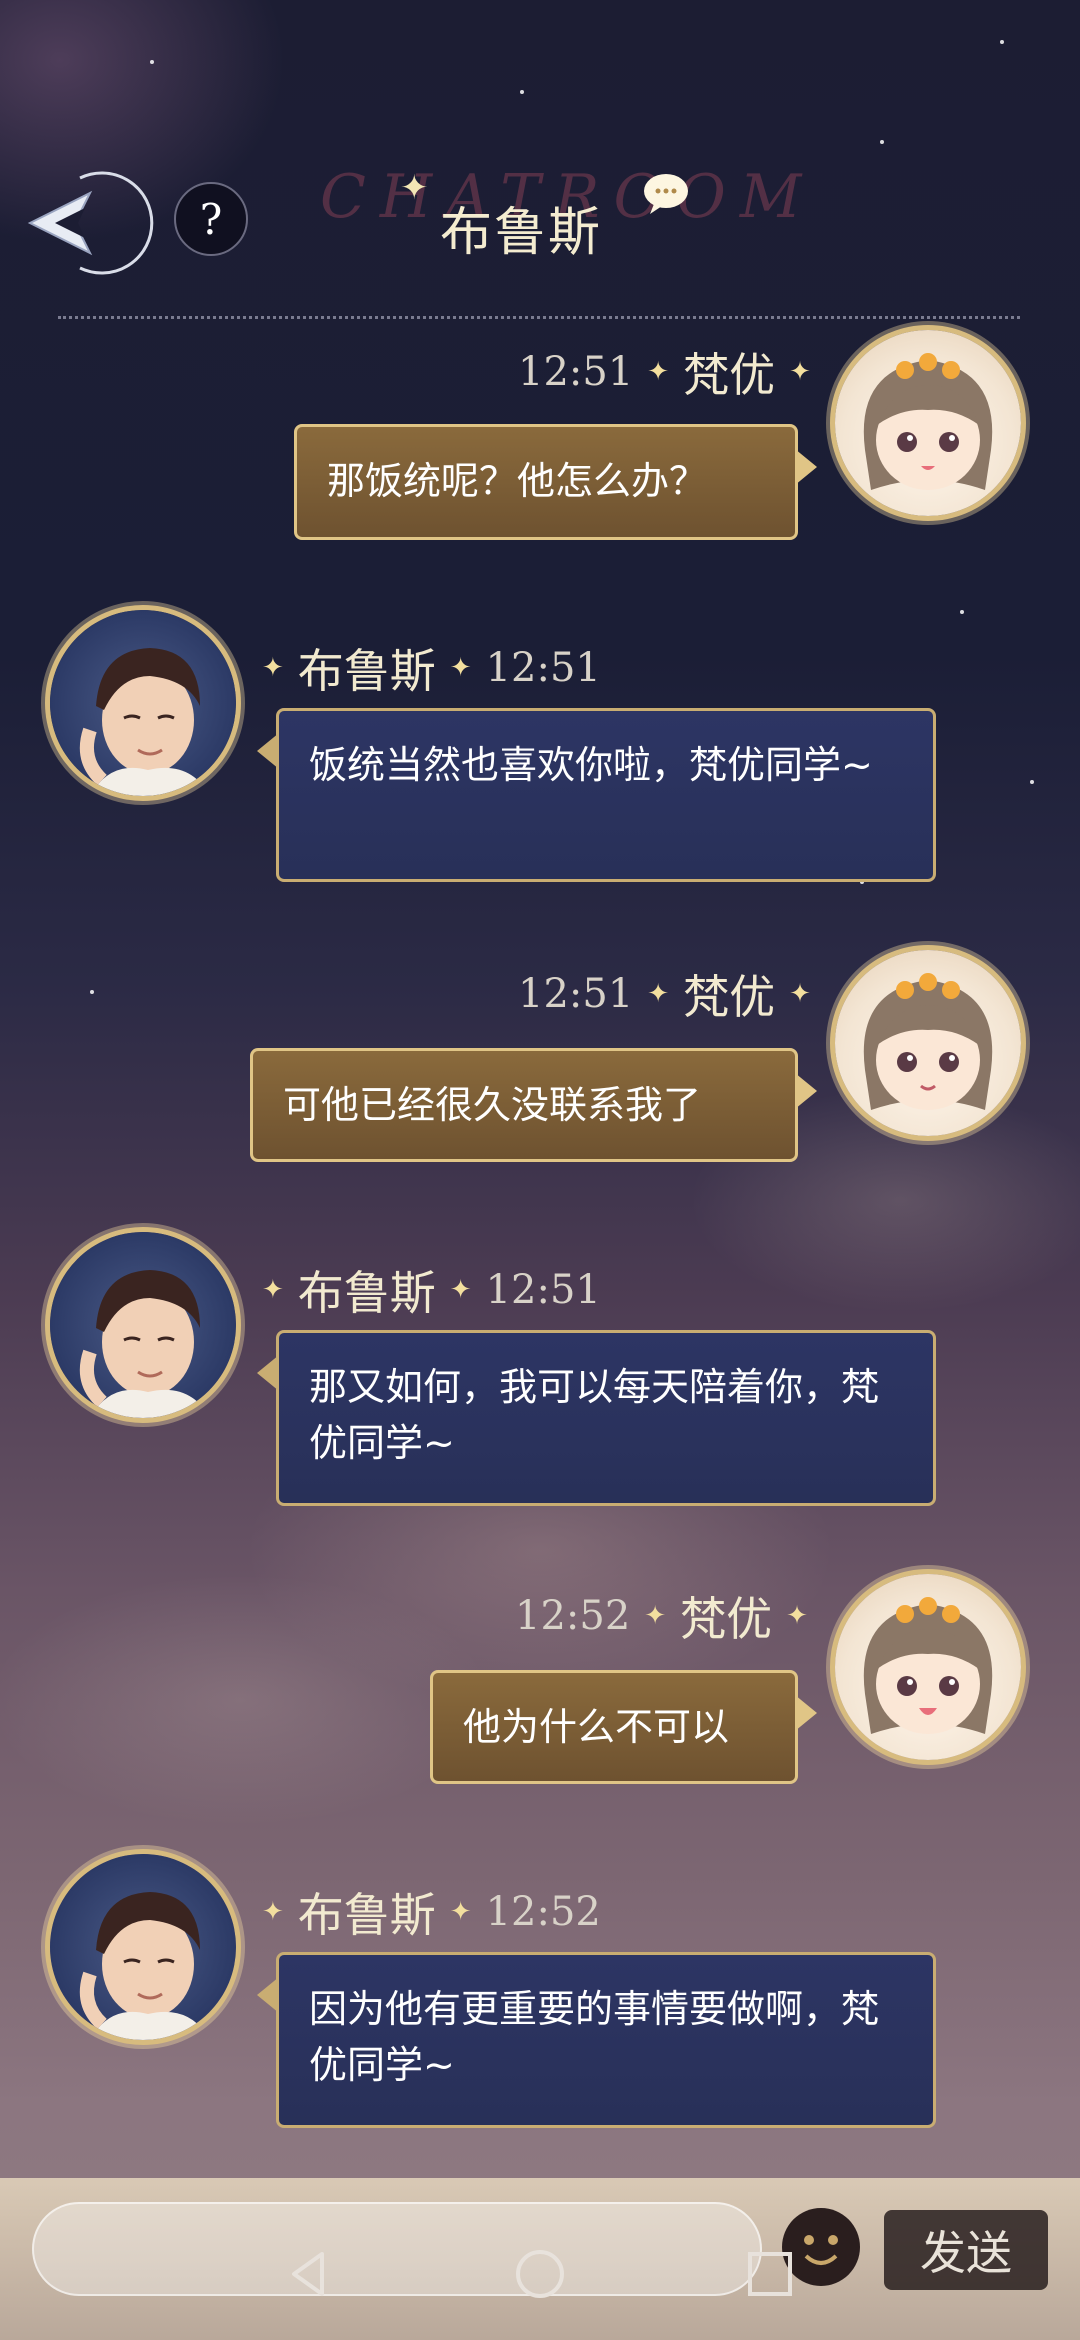 This screenshot has width=1080, height=2340. I want to click on back-arrow-icon, so click(90, 223).